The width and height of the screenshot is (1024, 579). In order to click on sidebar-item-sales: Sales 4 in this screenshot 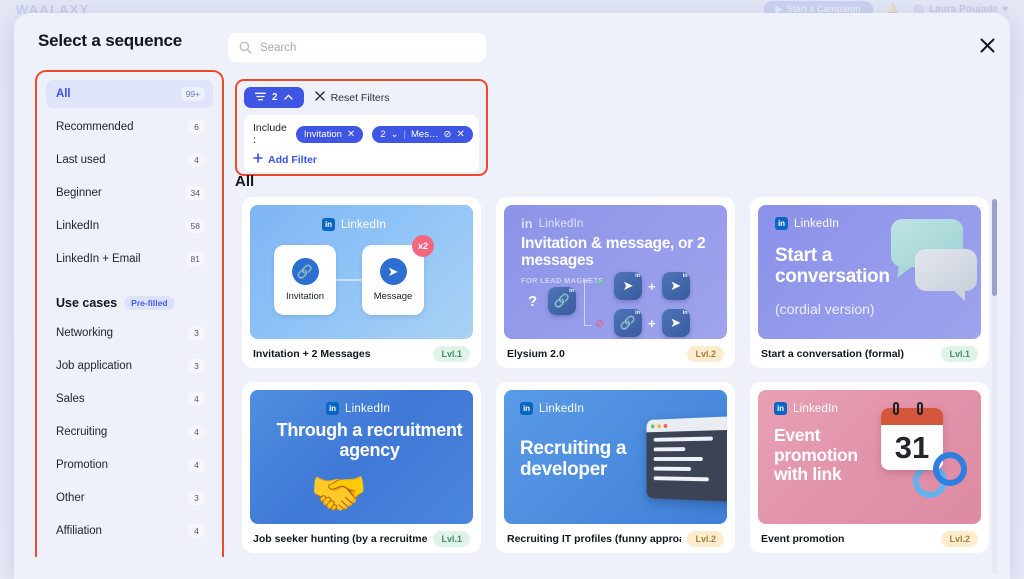, I will do `click(129, 399)`.